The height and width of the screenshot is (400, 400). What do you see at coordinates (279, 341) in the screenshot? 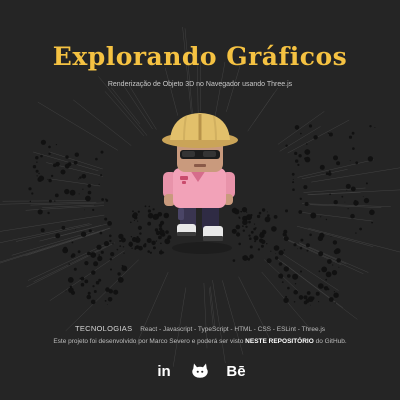
I see `repository-link: NESTE REPOSITÓRIO` at bounding box center [279, 341].